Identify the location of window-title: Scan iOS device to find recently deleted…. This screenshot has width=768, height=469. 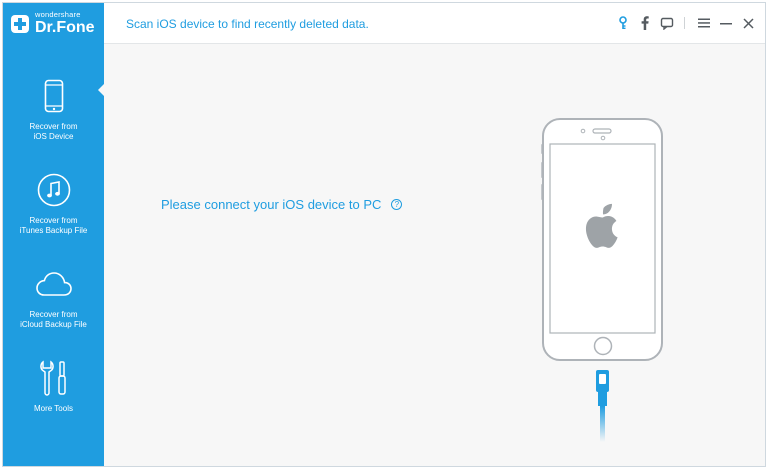
(247, 24).